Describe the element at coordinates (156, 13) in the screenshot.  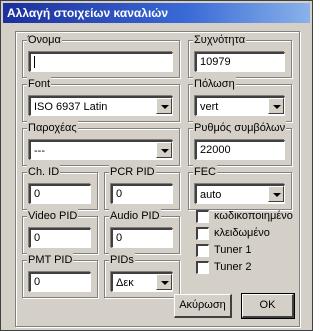
I see `window-title: Αλλαγή στοιχείων καναλιών` at that location.